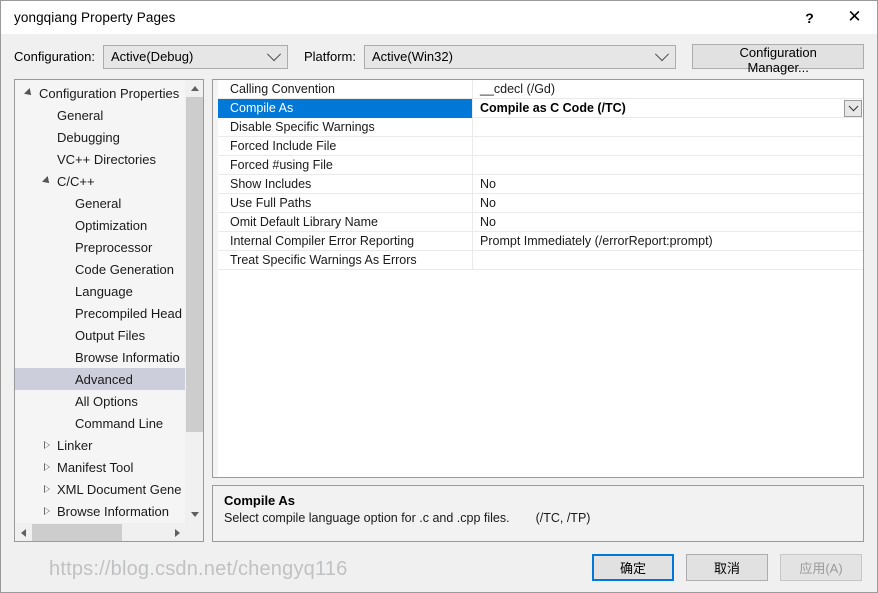  What do you see at coordinates (128, 313) in the screenshot?
I see `tree-item-label: Precompiled Head` at bounding box center [128, 313].